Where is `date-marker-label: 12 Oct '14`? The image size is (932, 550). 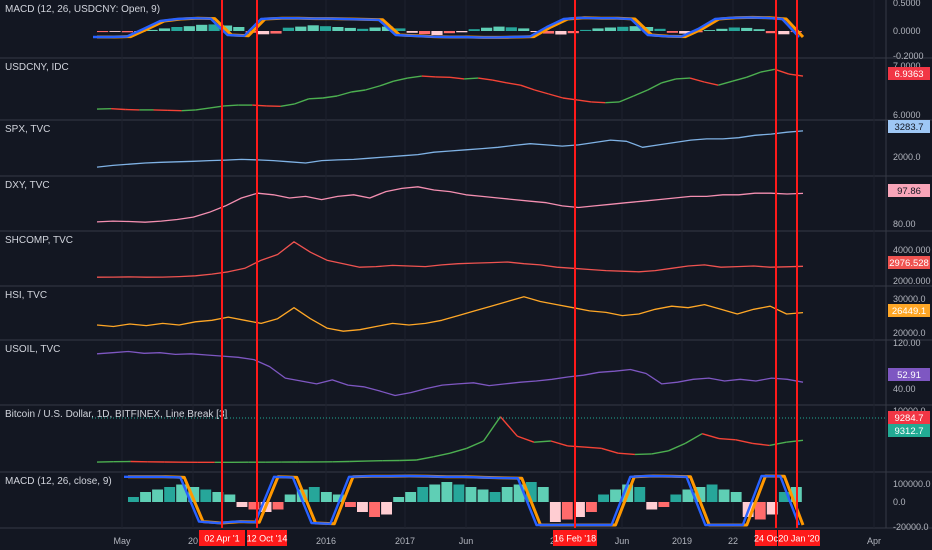
date-marker-label: 12 Oct '14 is located at coordinates (267, 539).